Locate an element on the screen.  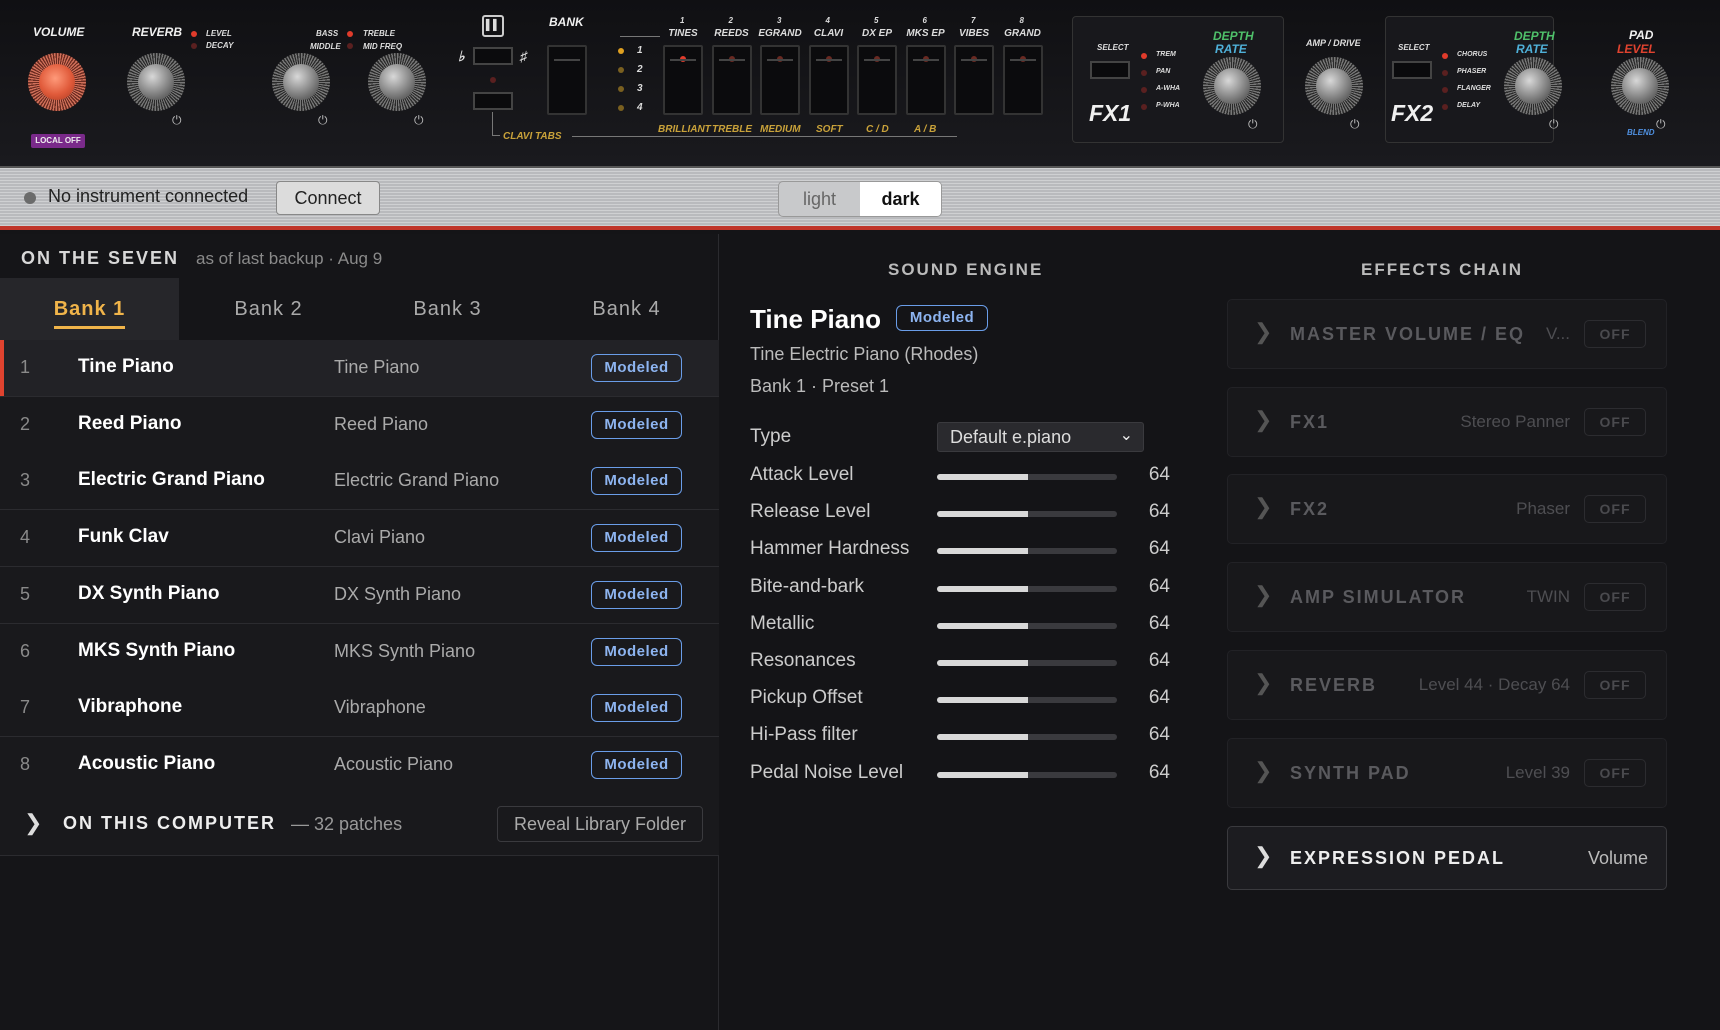
tab-bank-2: Bank 2 is located at coordinates (268, 309).